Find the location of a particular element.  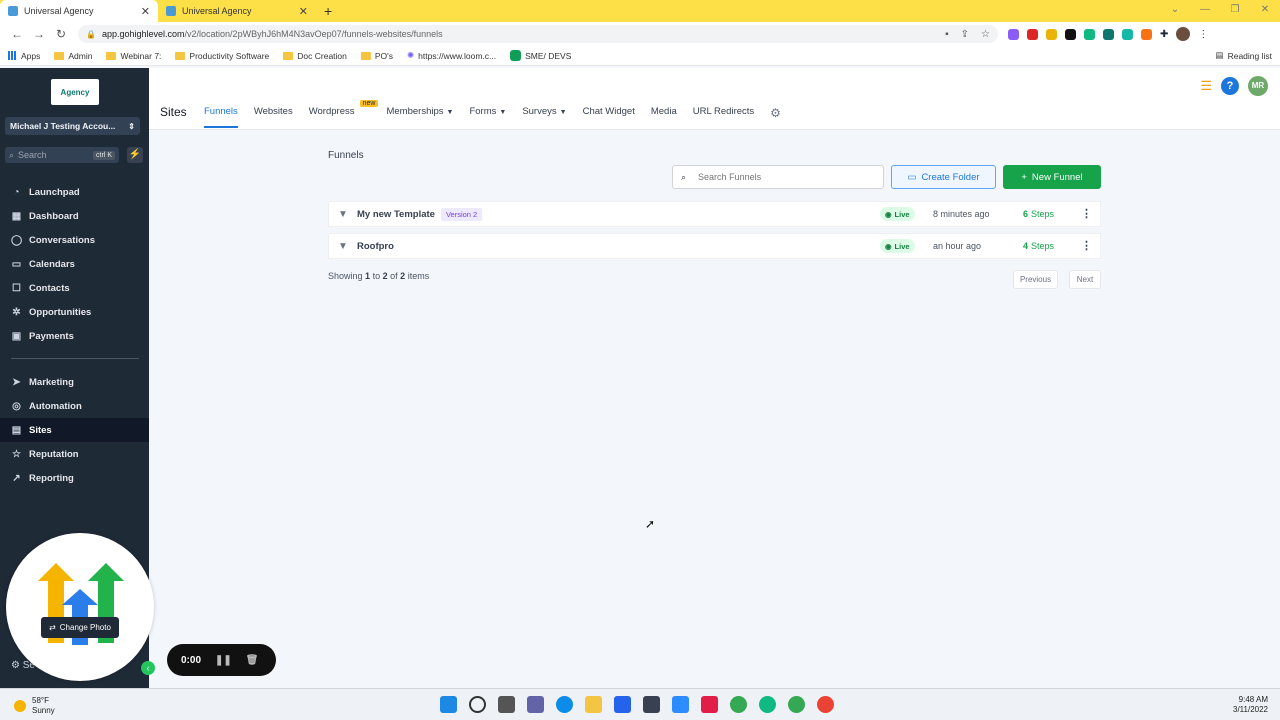

bookmark-star-icon: ☆ is located at coordinates (985, 34).